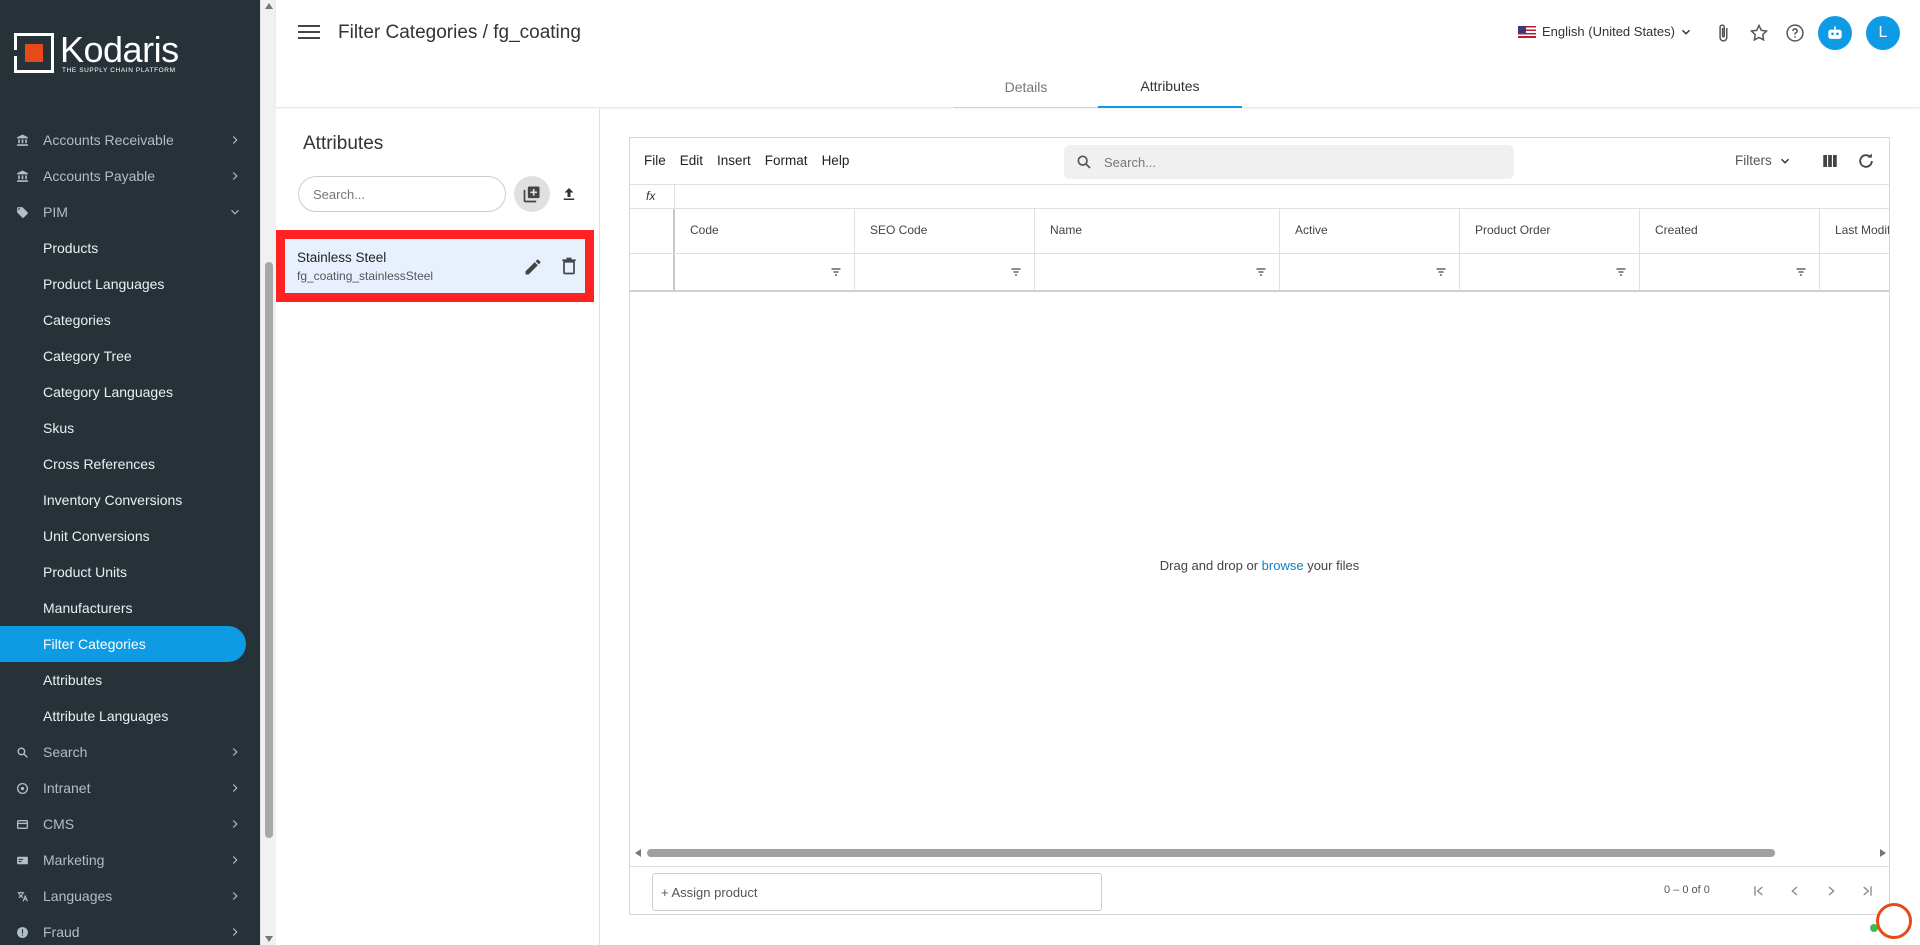 The width and height of the screenshot is (1920, 945). What do you see at coordinates (1370, 231) in the screenshot?
I see `column-header-active: Active` at bounding box center [1370, 231].